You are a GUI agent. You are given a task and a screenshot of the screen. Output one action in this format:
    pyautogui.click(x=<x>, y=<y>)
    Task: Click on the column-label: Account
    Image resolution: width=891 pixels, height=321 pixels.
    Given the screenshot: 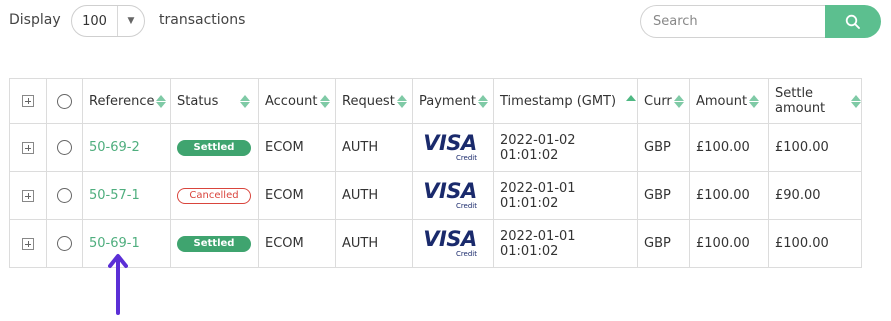 What is the action you would take?
    pyautogui.click(x=291, y=101)
    